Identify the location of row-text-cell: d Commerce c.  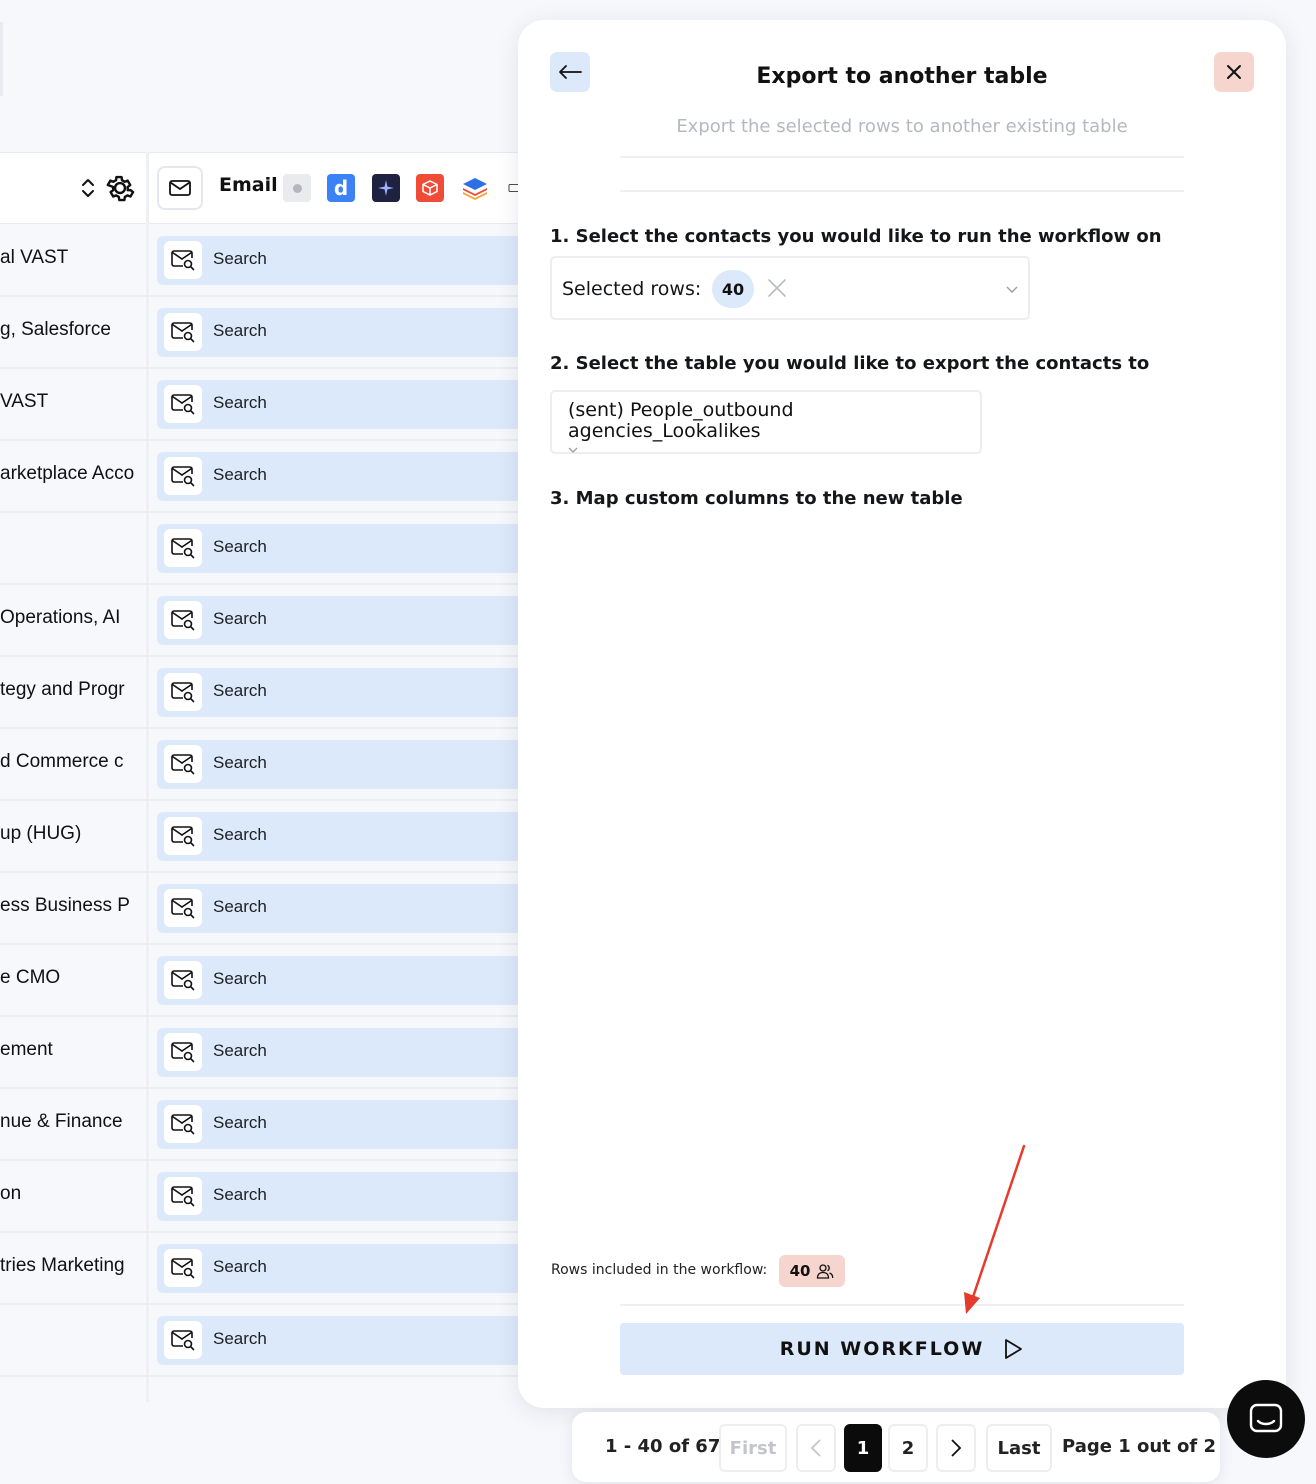
(62, 761).